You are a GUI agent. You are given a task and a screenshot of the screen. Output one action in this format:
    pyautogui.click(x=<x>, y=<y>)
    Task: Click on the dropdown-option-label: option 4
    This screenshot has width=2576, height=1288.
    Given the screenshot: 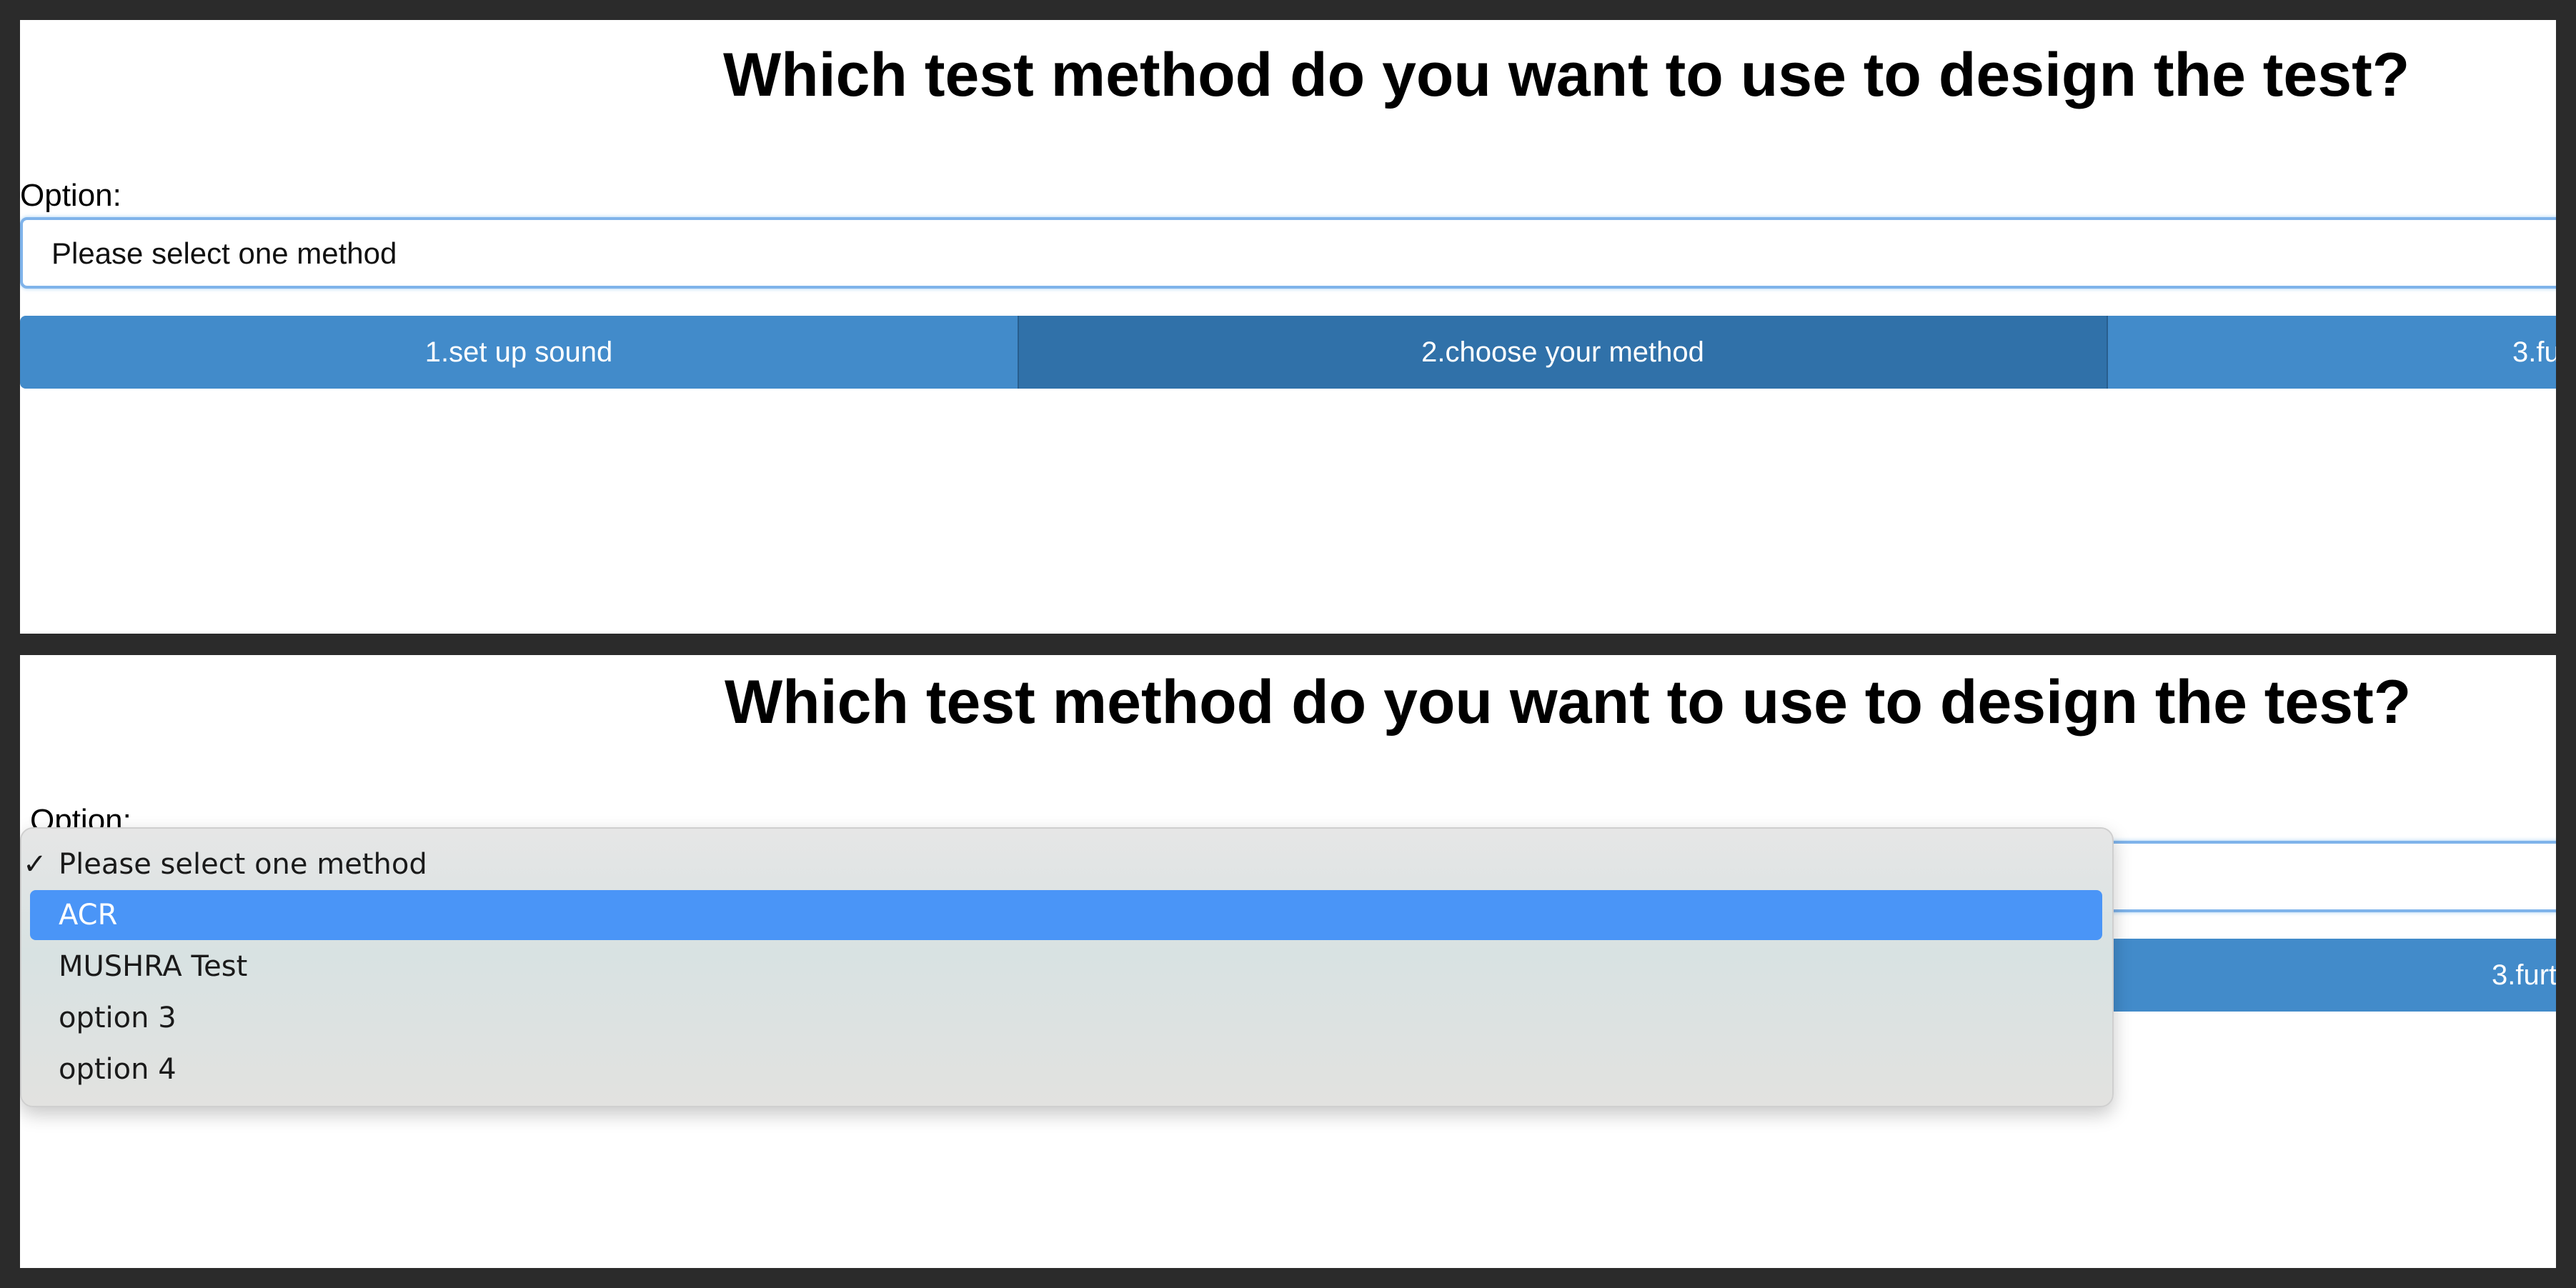 What is the action you would take?
    pyautogui.click(x=117, y=1070)
    